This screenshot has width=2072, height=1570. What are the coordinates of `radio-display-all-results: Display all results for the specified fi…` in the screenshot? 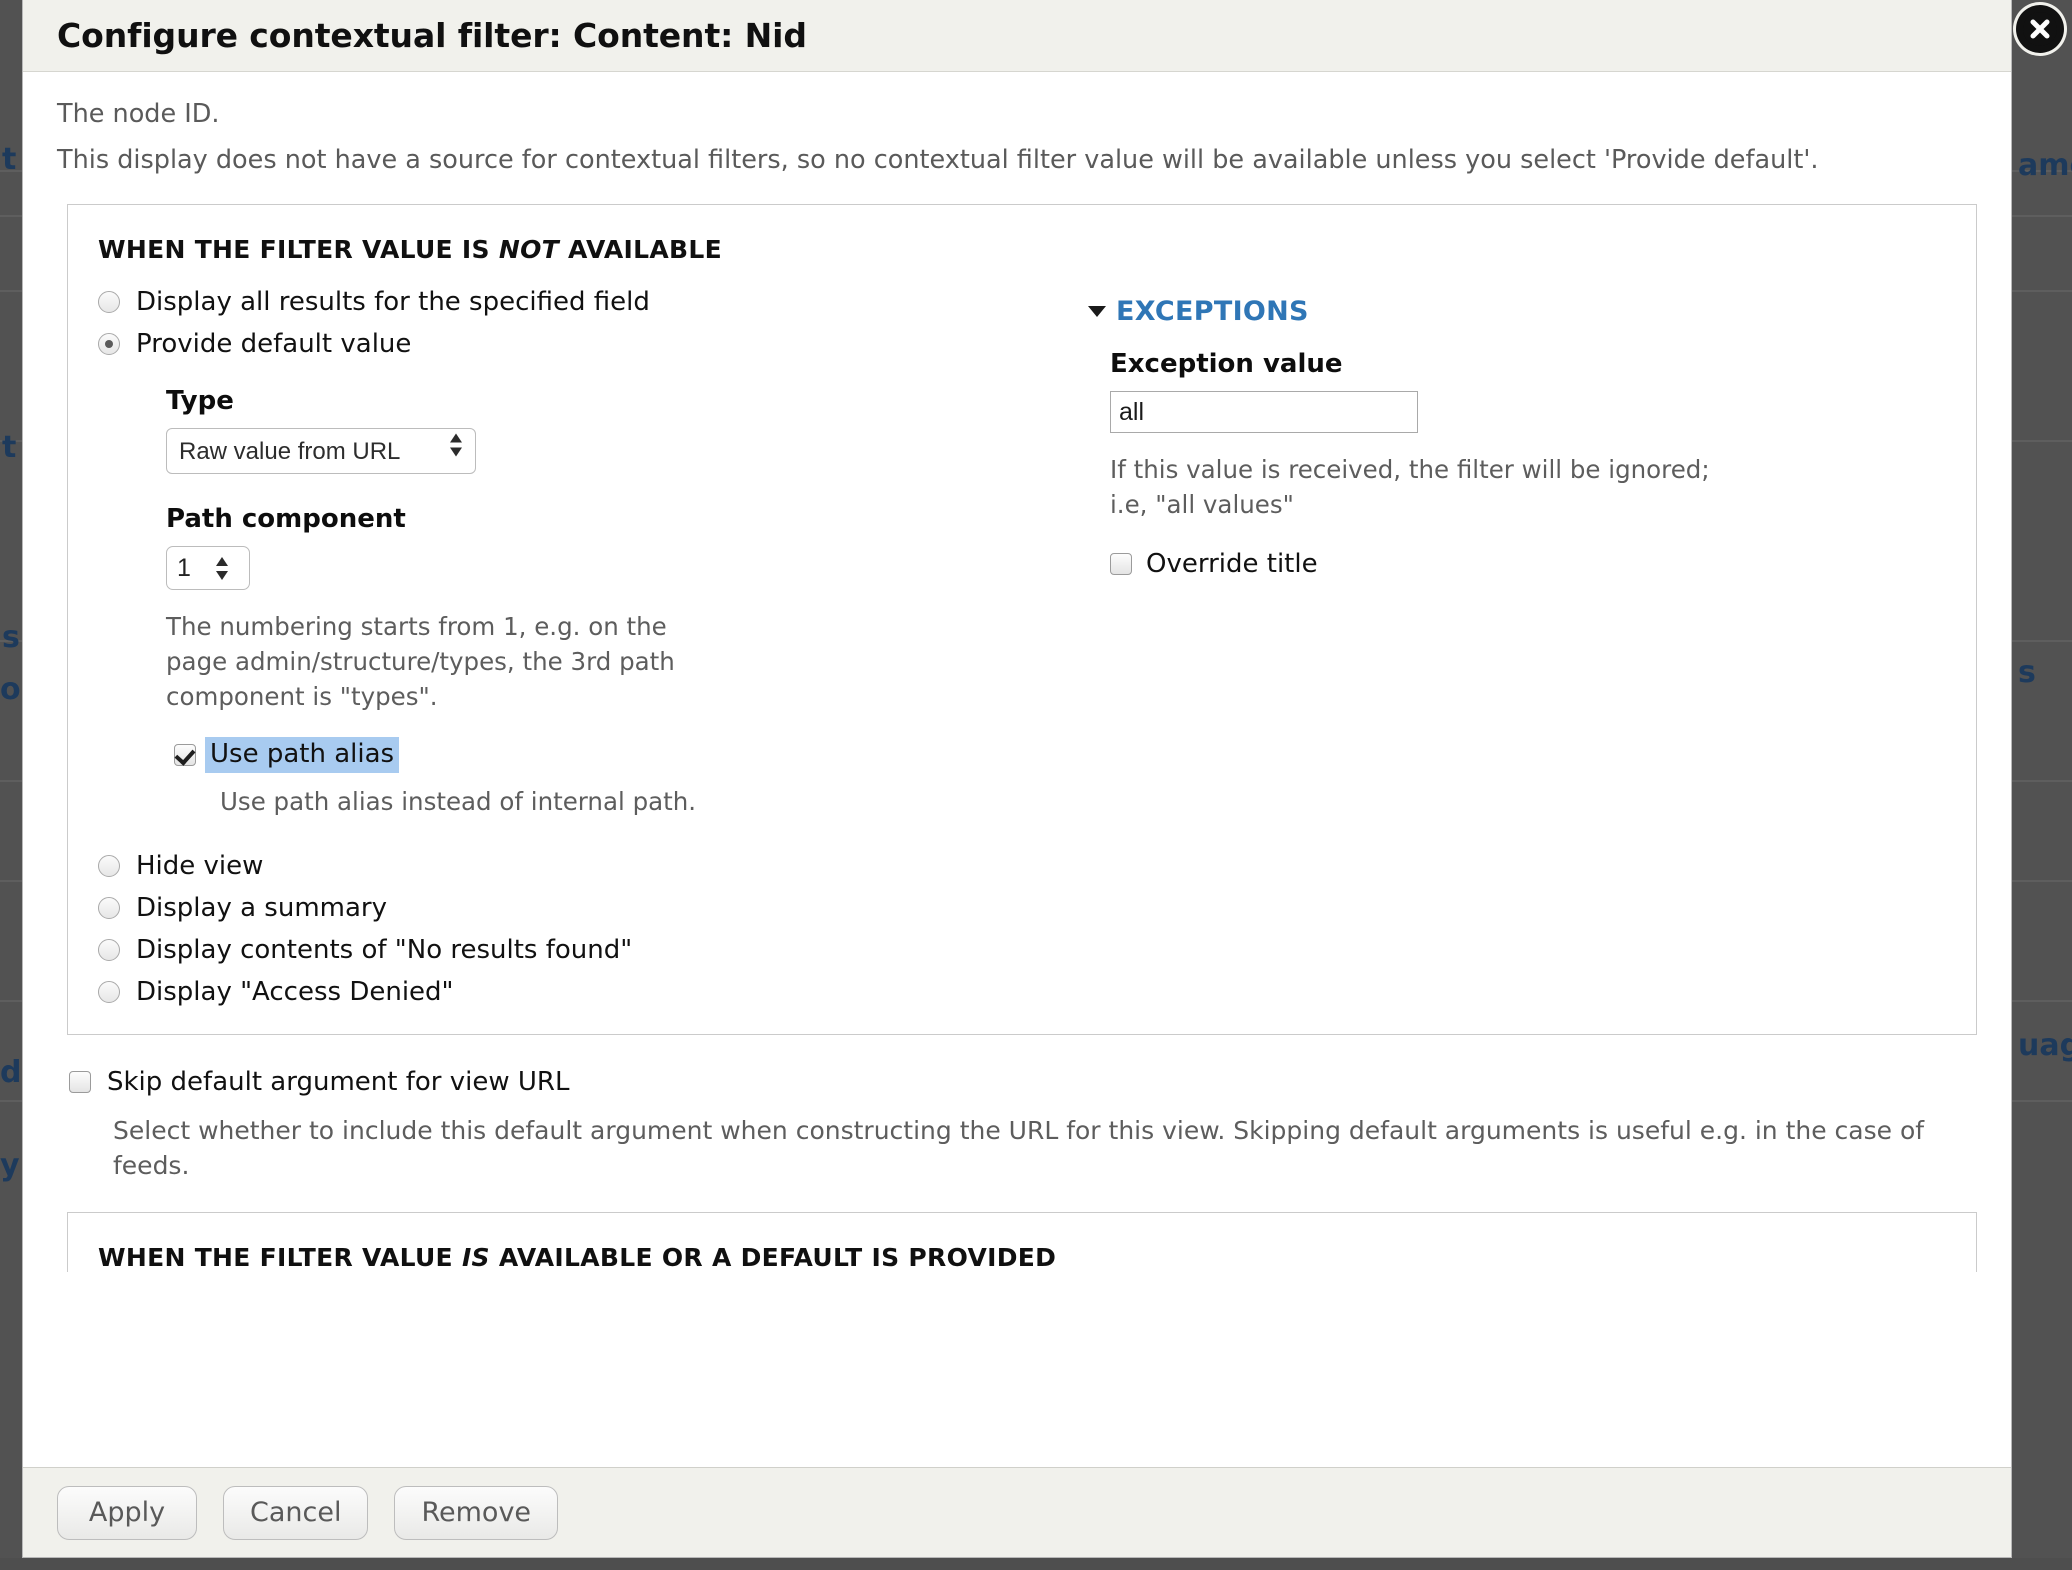 It's located at (588, 302).